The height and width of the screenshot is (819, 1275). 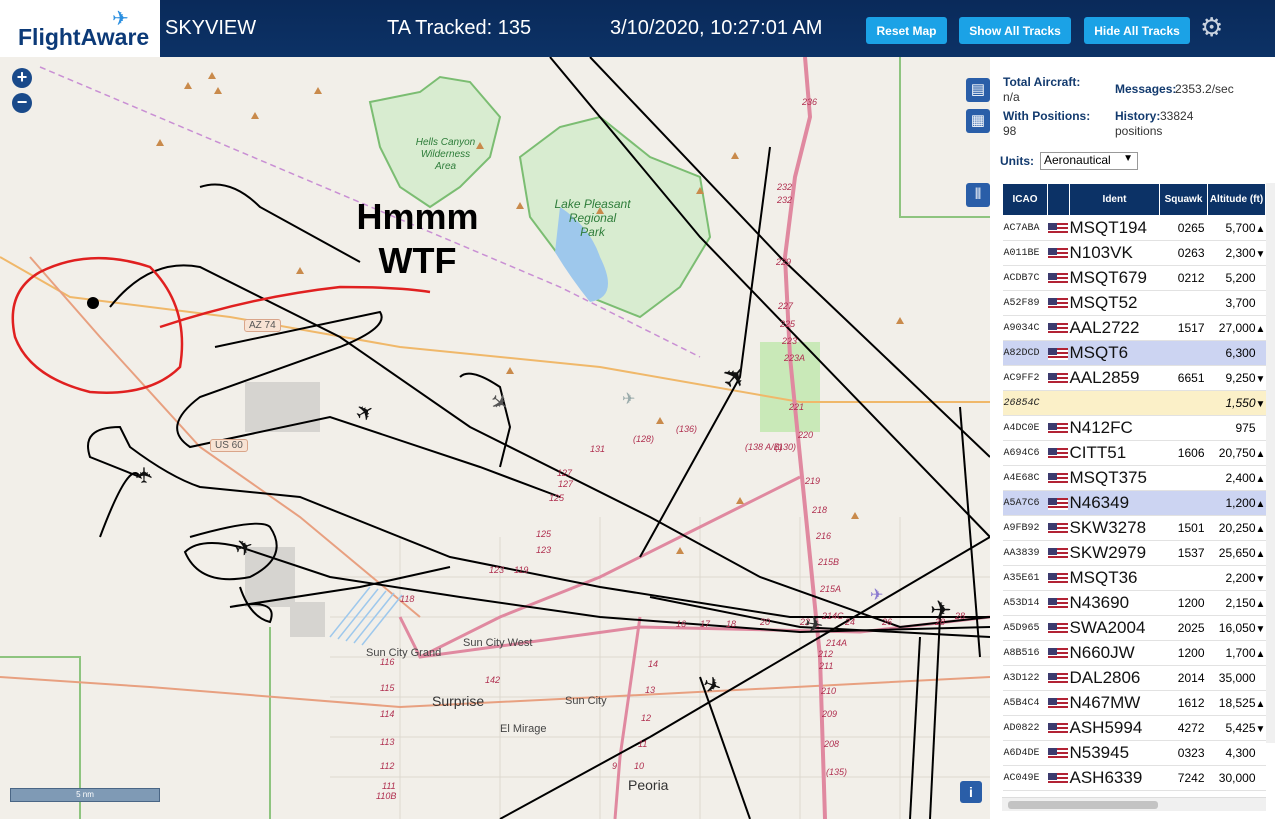 I want to click on zoom-in-button: +, so click(x=22, y=78).